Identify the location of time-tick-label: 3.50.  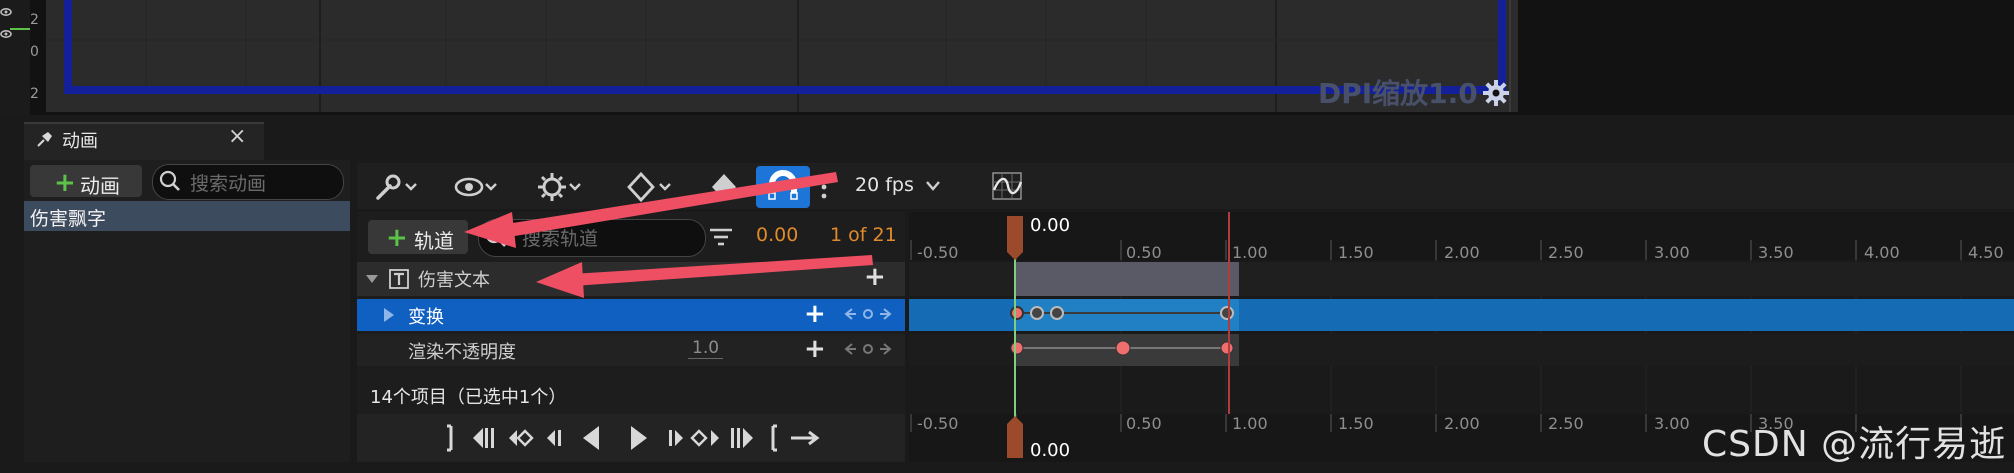
(1776, 252).